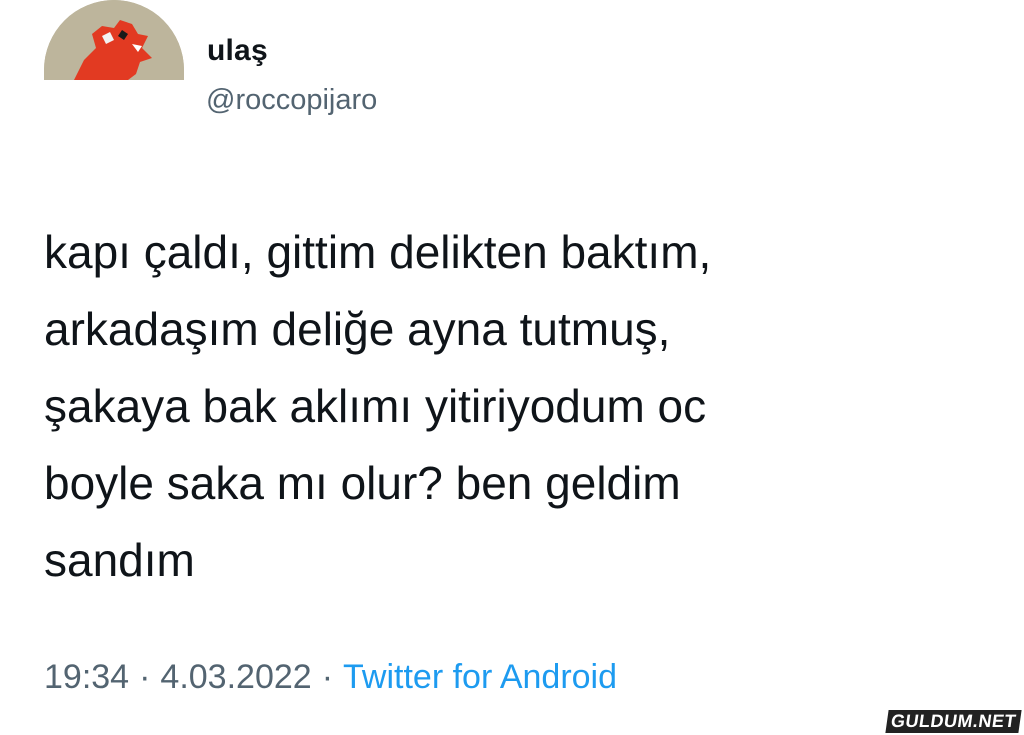 The height and width of the screenshot is (735, 1024). Describe the element at coordinates (235, 677) in the screenshot. I see `tweet-date: 4.03.2022` at that location.